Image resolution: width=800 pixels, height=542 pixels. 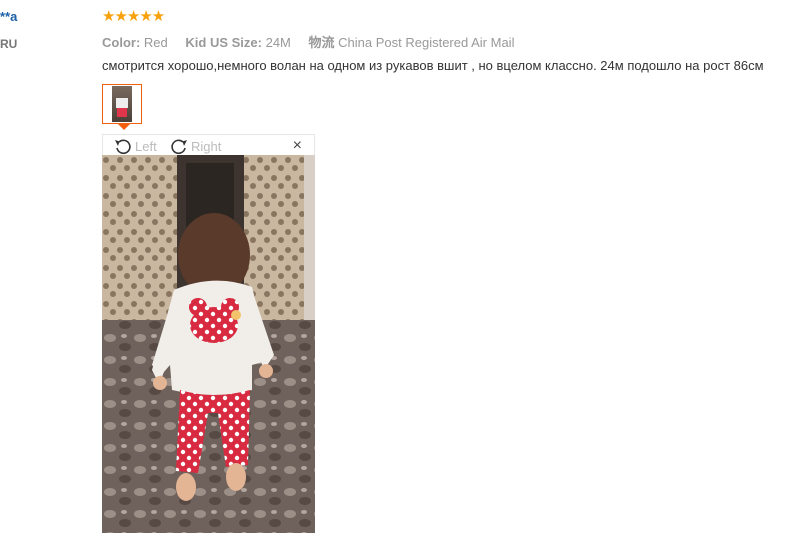 I want to click on attr-shipping-key: 物流, so click(x=321, y=42).